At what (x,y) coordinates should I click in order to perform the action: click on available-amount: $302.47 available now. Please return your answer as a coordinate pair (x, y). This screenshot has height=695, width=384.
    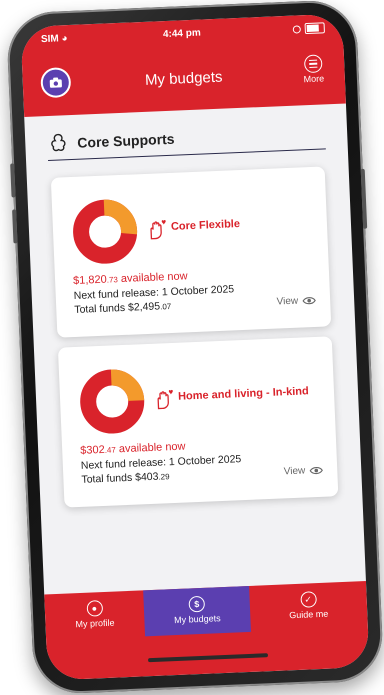
    Looking at the image, I should click on (132, 448).